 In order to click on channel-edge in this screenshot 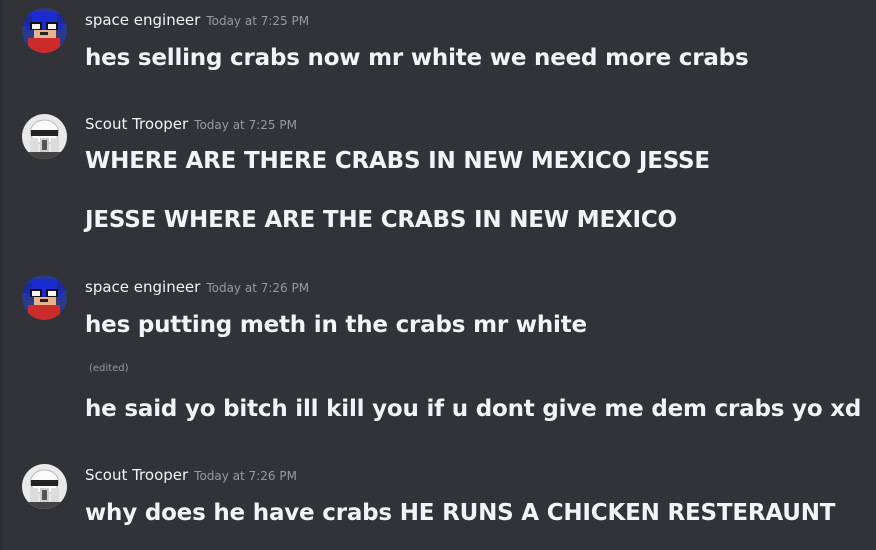, I will do `click(1, 275)`.